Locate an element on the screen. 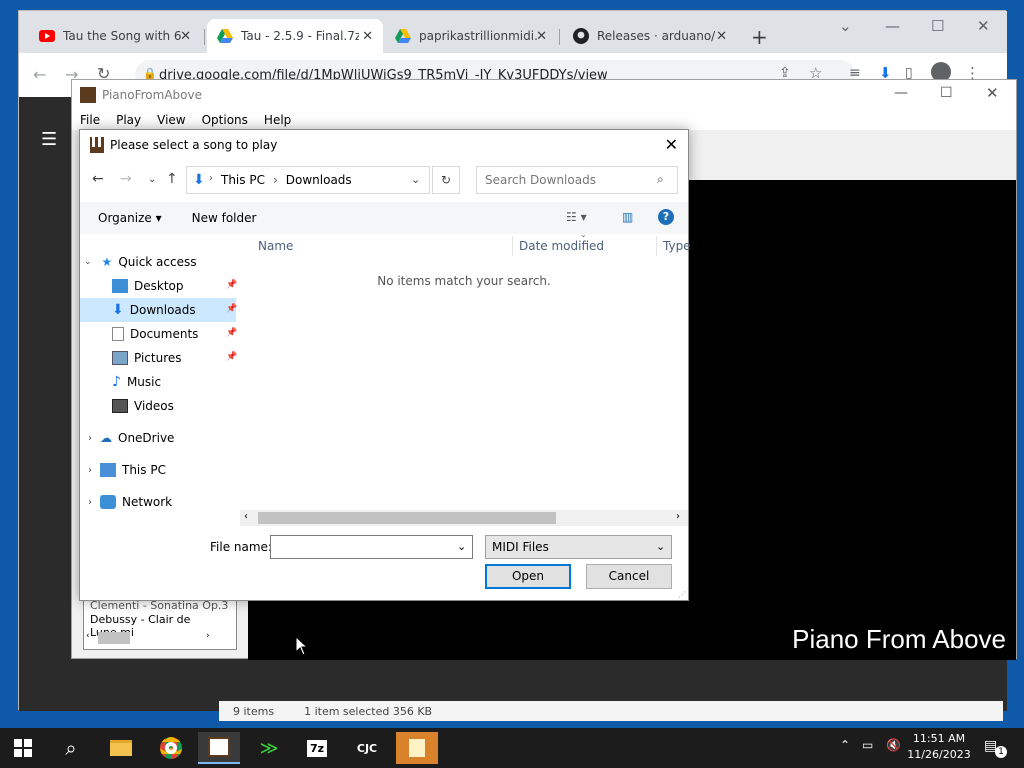  menu-options: Options is located at coordinates (225, 120).